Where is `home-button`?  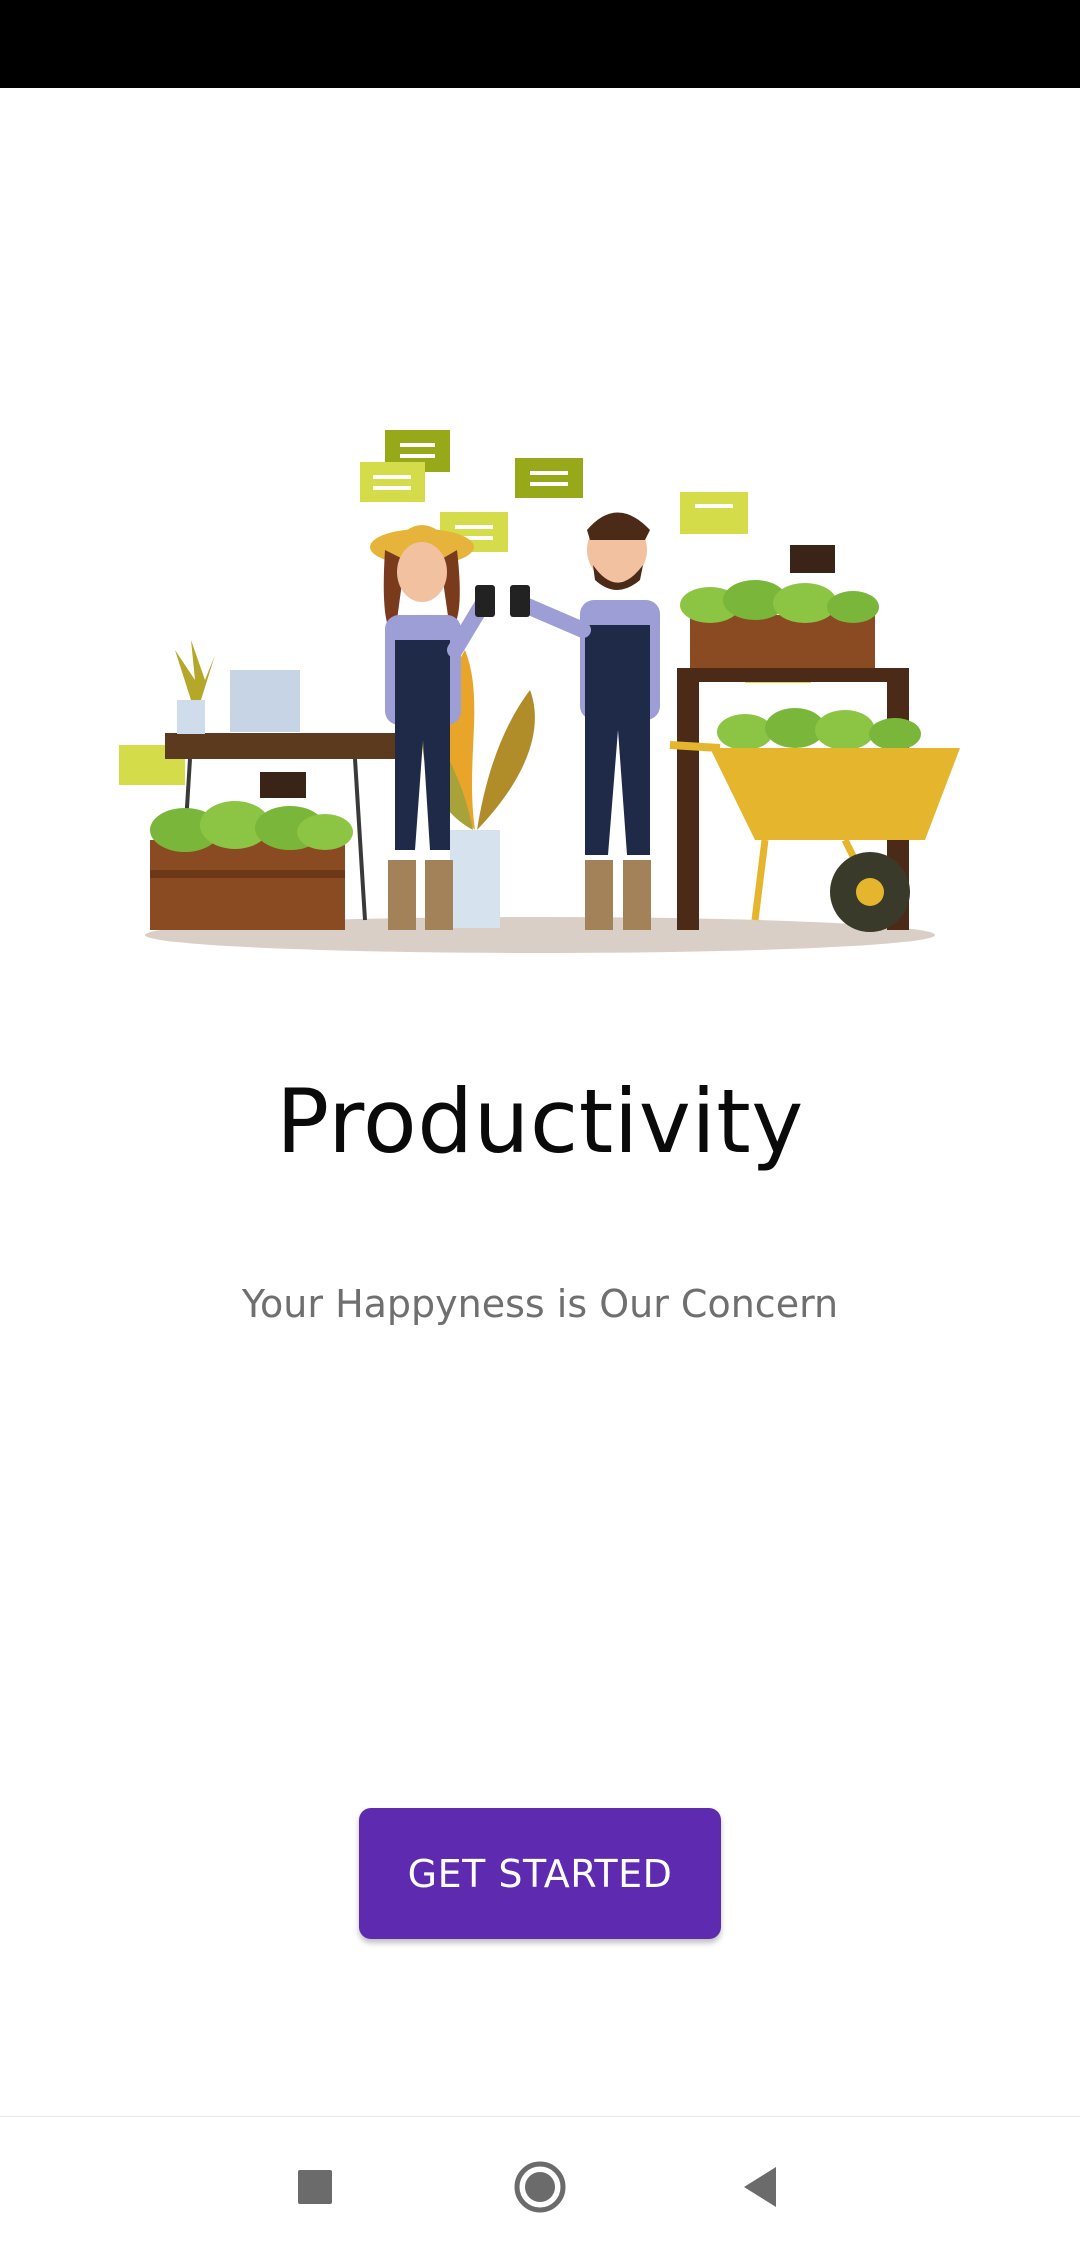
home-button is located at coordinates (540, 2187).